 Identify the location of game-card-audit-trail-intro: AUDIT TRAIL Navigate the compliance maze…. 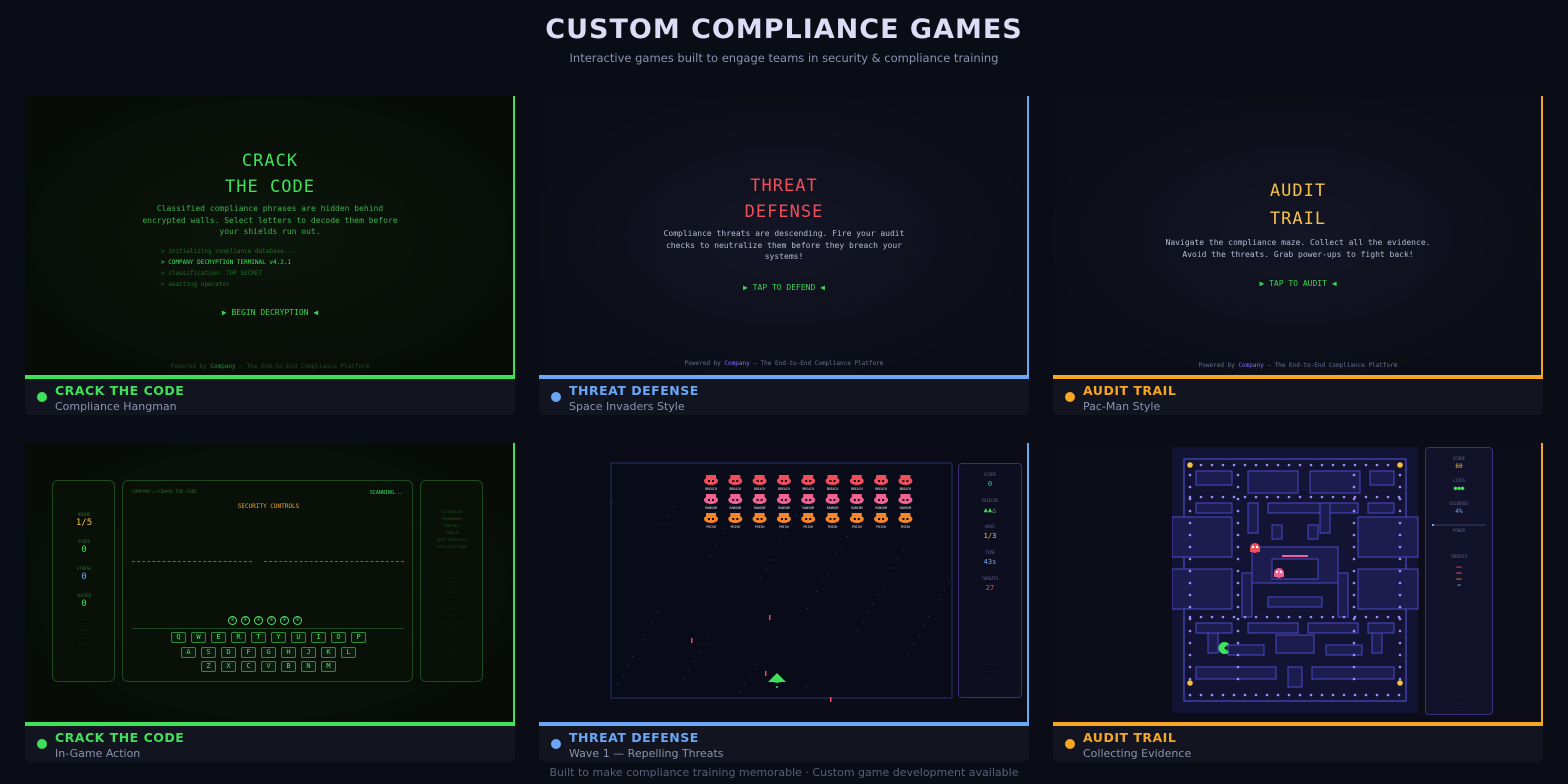
(1298, 256).